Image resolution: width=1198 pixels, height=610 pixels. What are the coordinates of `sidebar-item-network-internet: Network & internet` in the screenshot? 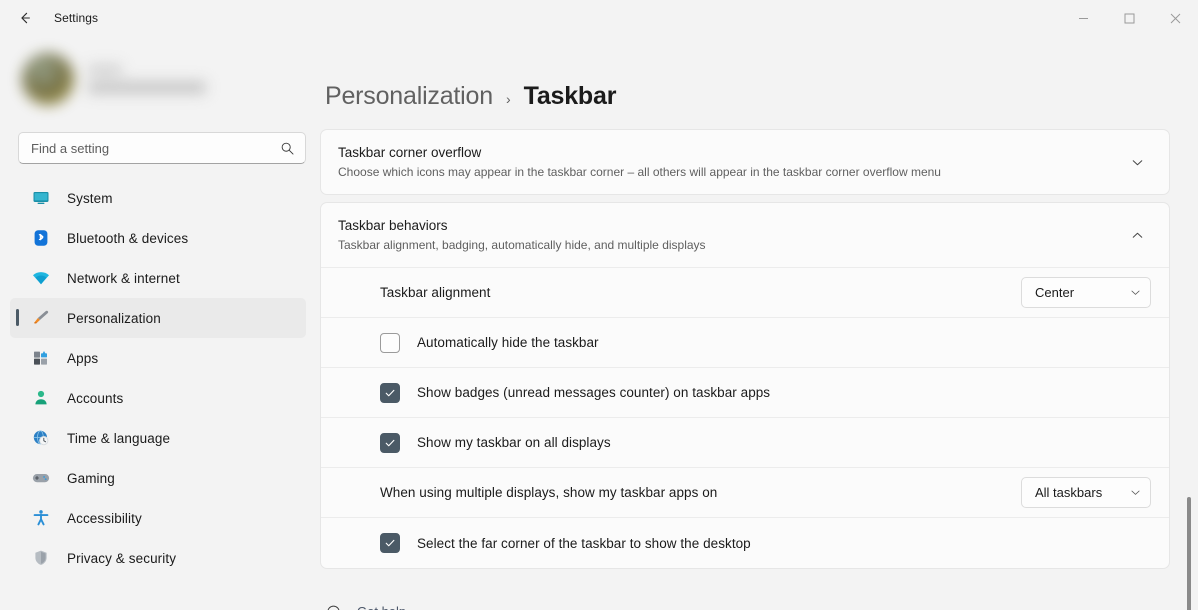 It's located at (158, 278).